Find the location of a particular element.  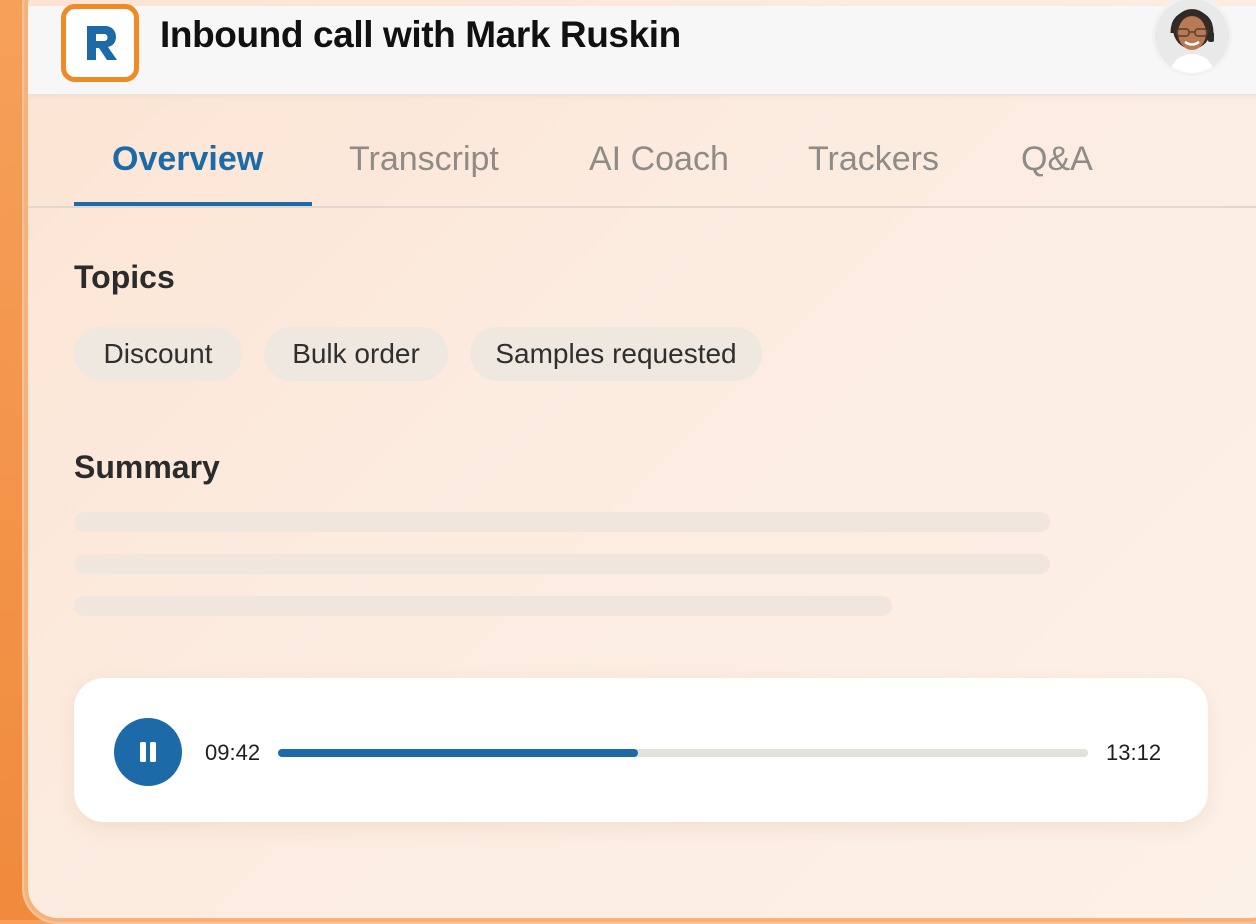

topic-chip-samples-requested: Samples requested is located at coordinates (616, 354).